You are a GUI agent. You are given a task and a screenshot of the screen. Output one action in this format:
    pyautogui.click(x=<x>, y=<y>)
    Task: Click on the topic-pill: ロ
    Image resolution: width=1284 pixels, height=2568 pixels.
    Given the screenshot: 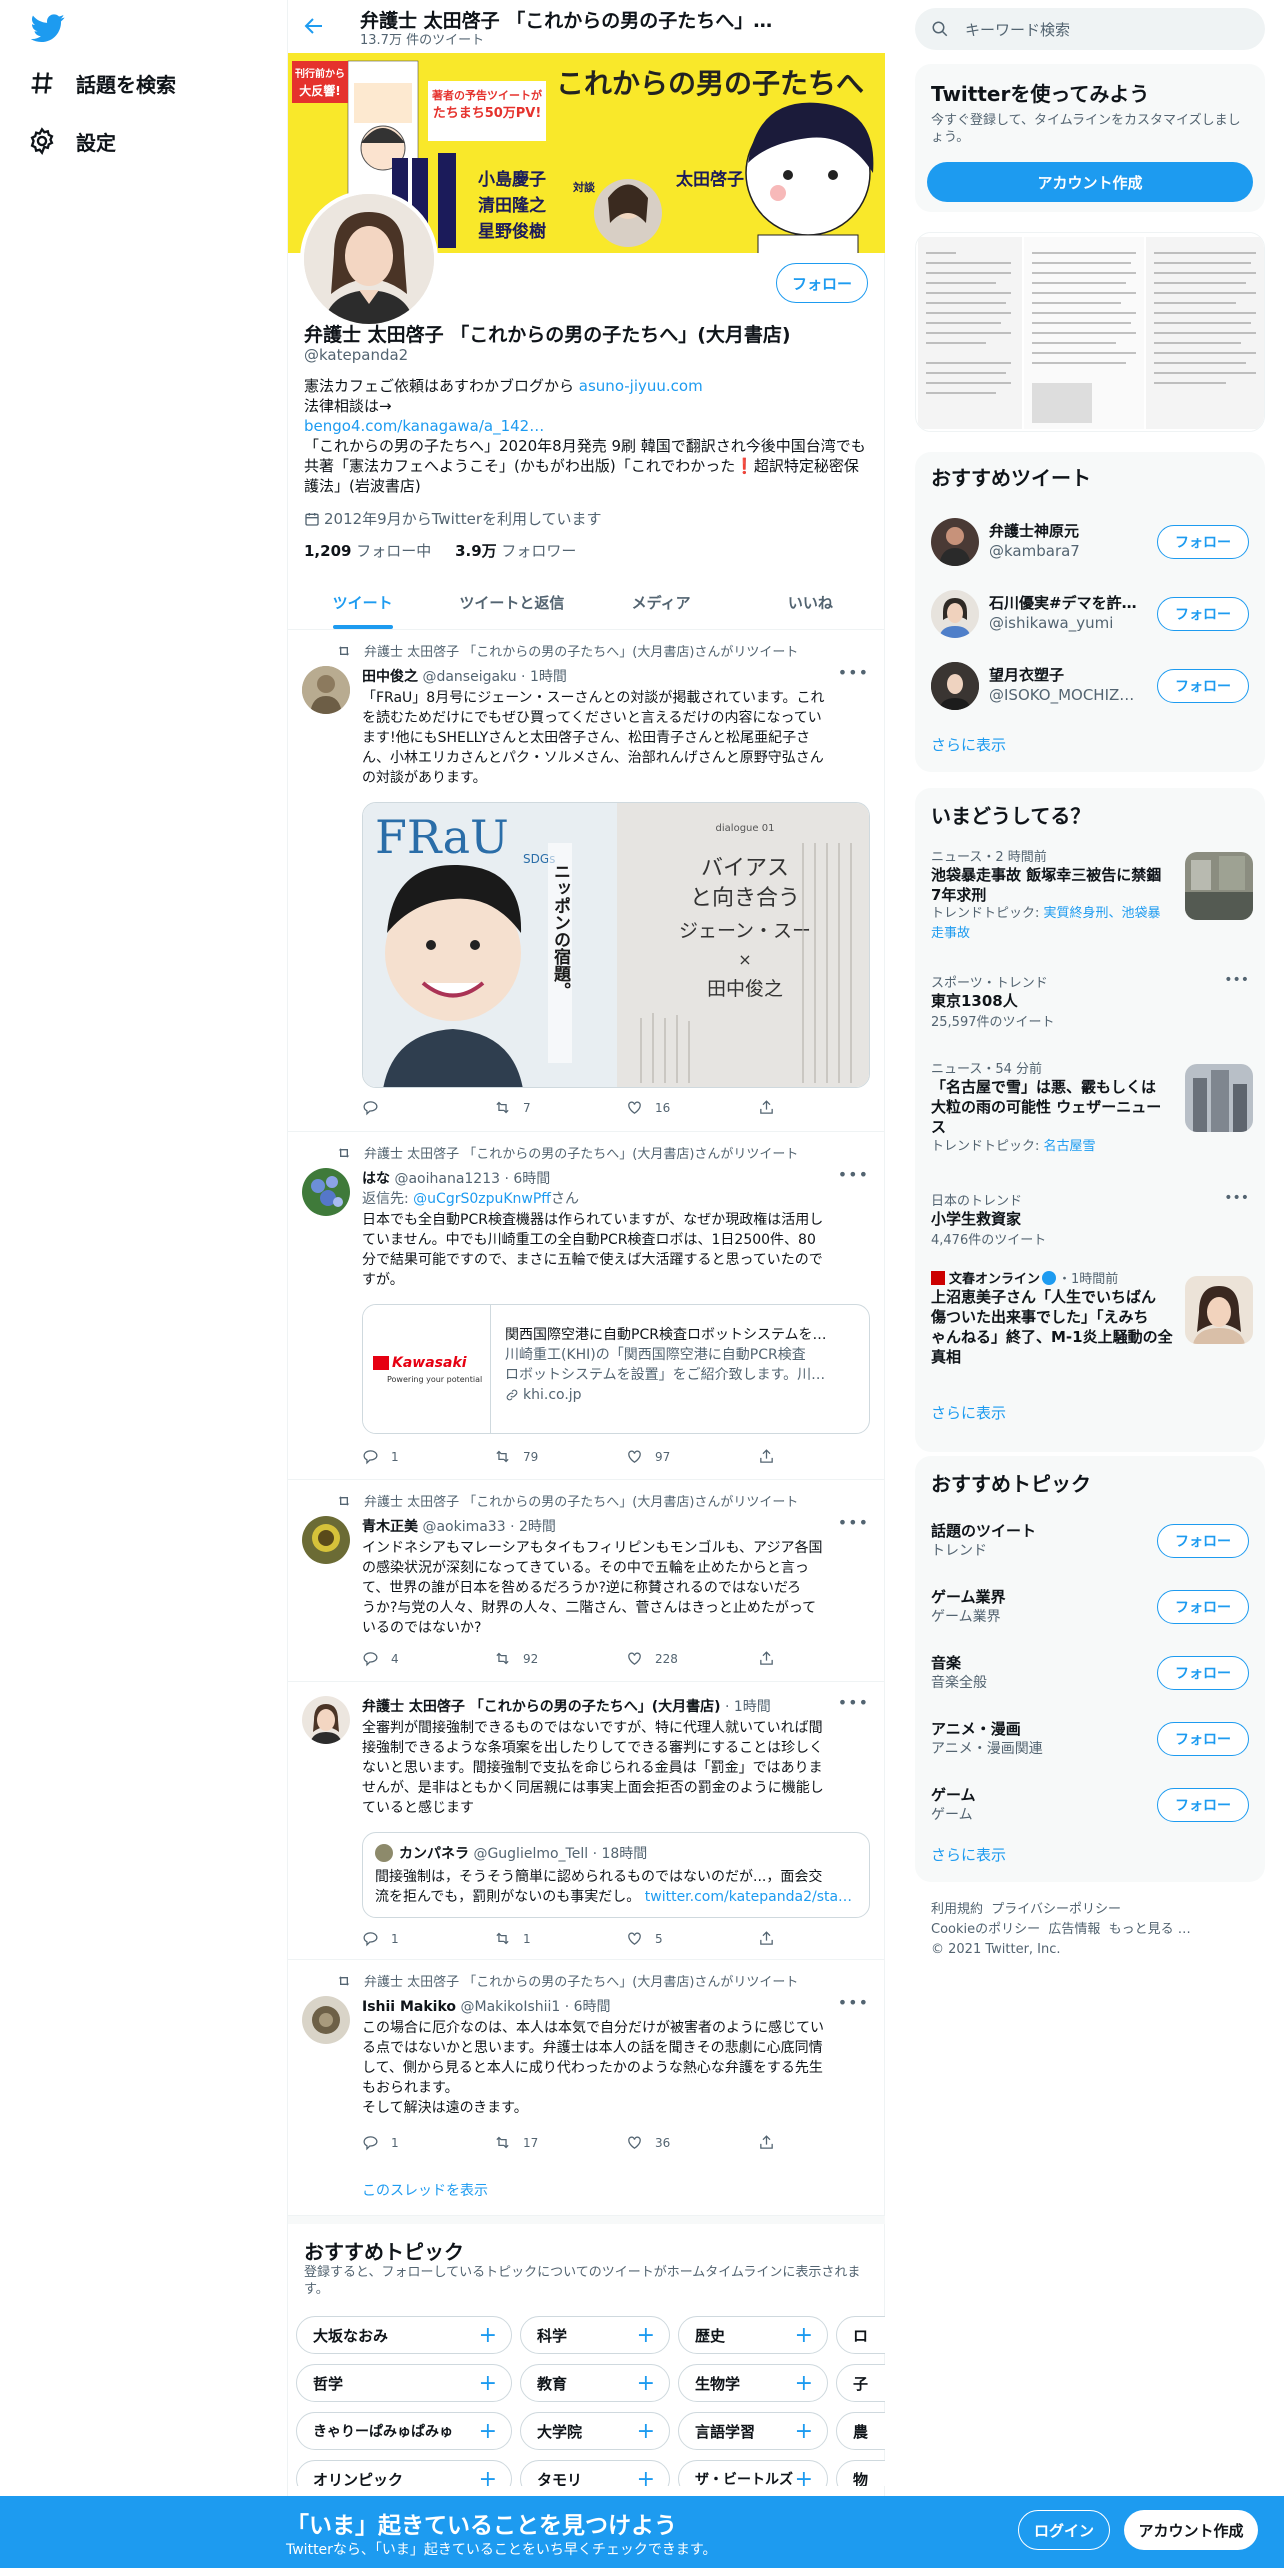 What is the action you would take?
    pyautogui.click(x=860, y=2335)
    